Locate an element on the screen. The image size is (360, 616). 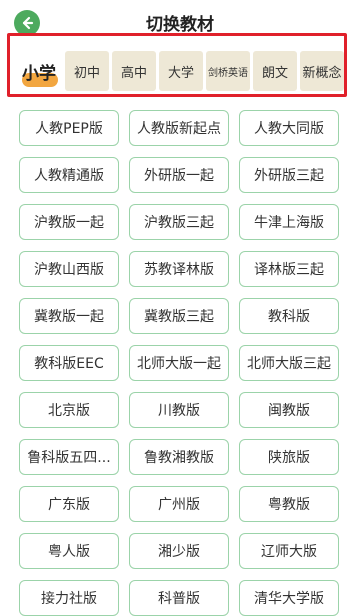
textbook-button: 川教版 is located at coordinates (179, 410).